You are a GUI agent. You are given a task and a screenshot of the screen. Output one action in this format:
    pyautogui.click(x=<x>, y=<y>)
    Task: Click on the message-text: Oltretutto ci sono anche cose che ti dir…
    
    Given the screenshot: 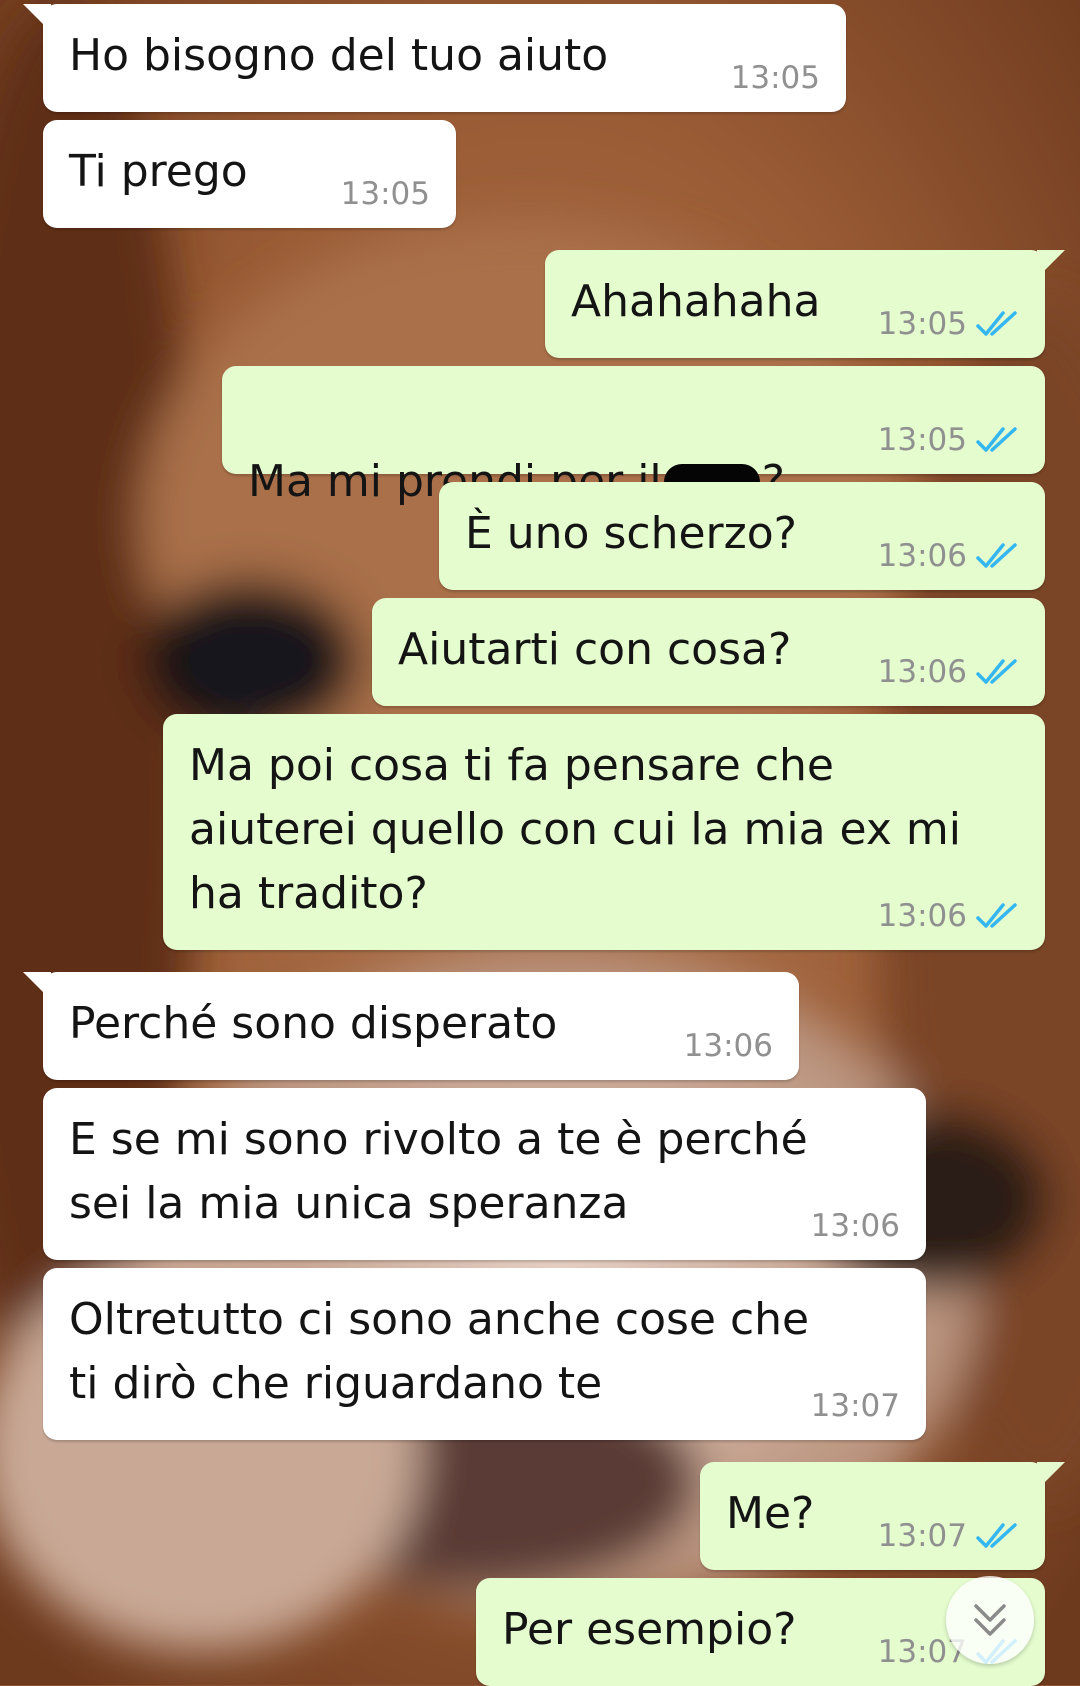 What is the action you would take?
    pyautogui.click(x=439, y=1351)
    